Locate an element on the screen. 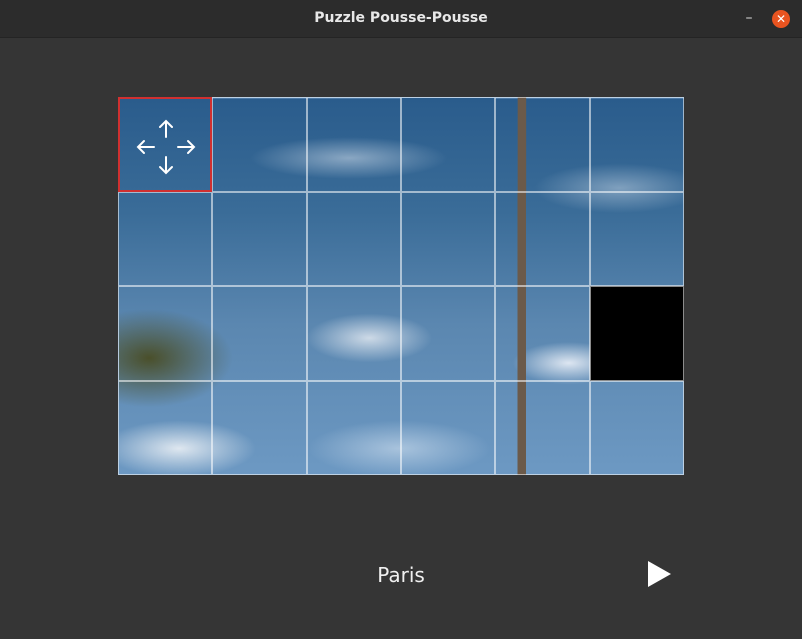  title-bar: Puzzle Pousse-Pousse – ✕ is located at coordinates (401, 19).